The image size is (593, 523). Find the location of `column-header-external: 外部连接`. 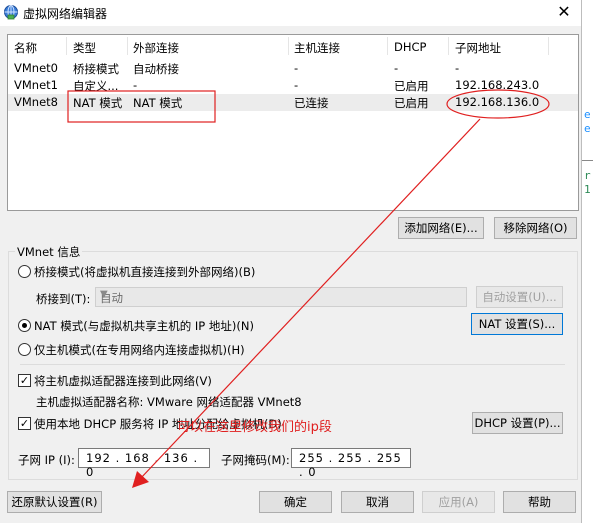

column-header-external: 外部连接 is located at coordinates (156, 48).